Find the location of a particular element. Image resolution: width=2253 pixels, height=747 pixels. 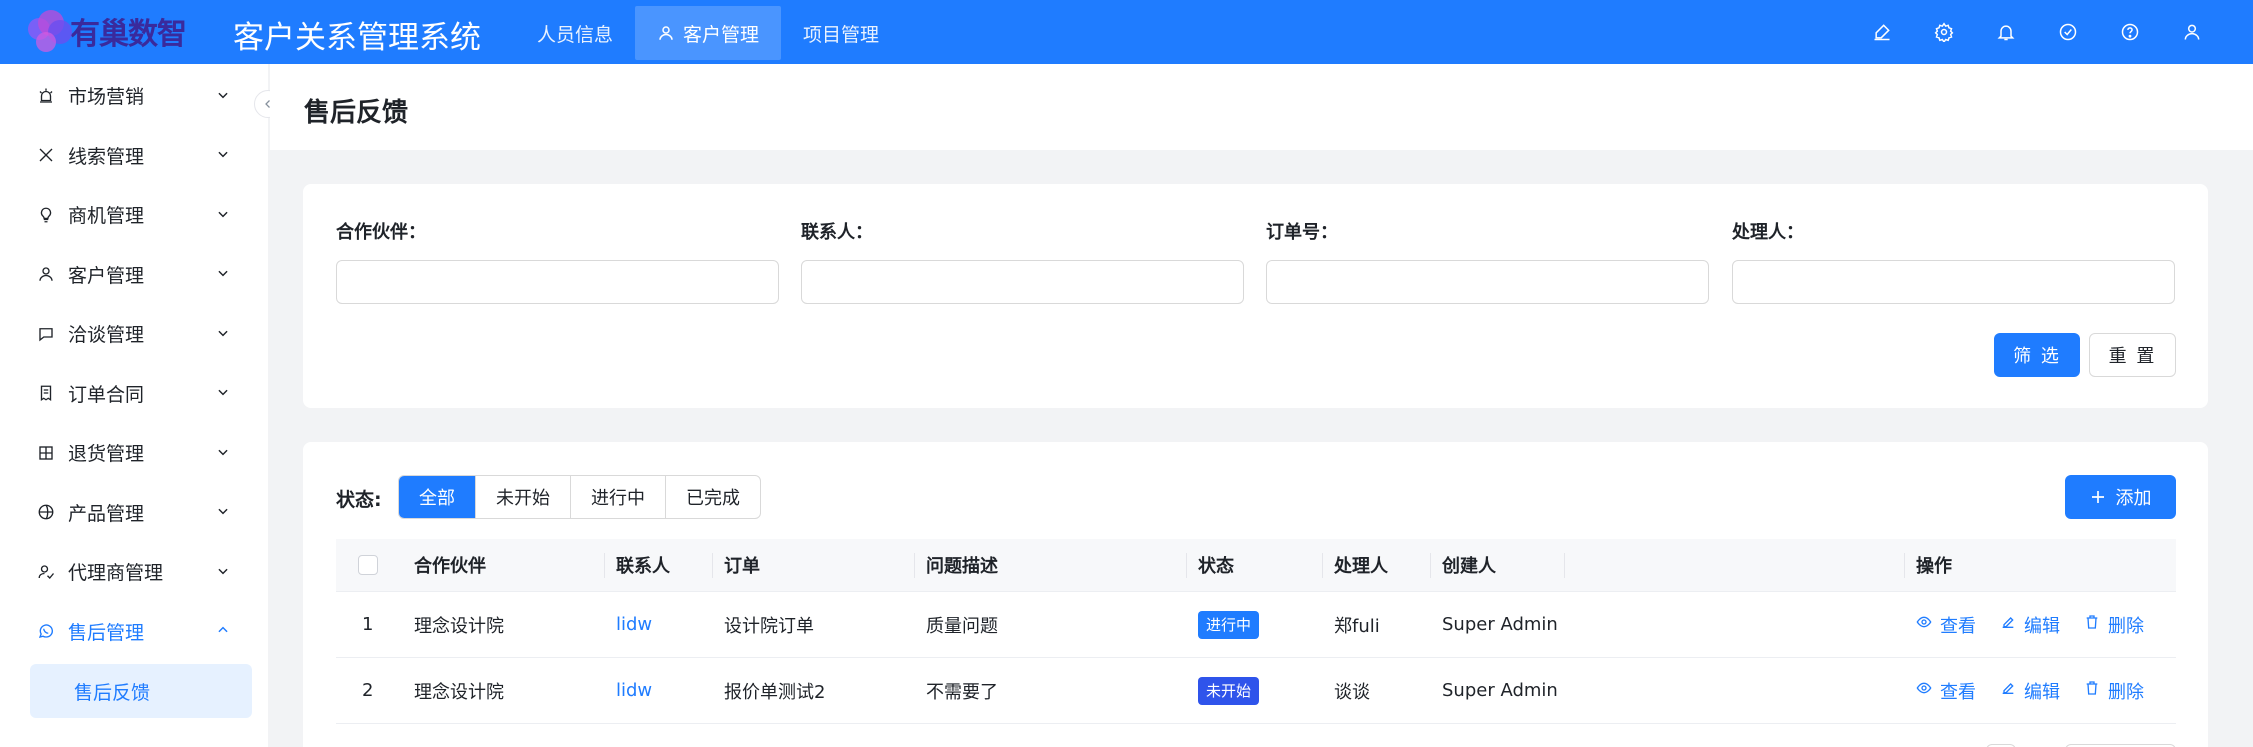

column-header-handler: 处理人 is located at coordinates (1361, 565).